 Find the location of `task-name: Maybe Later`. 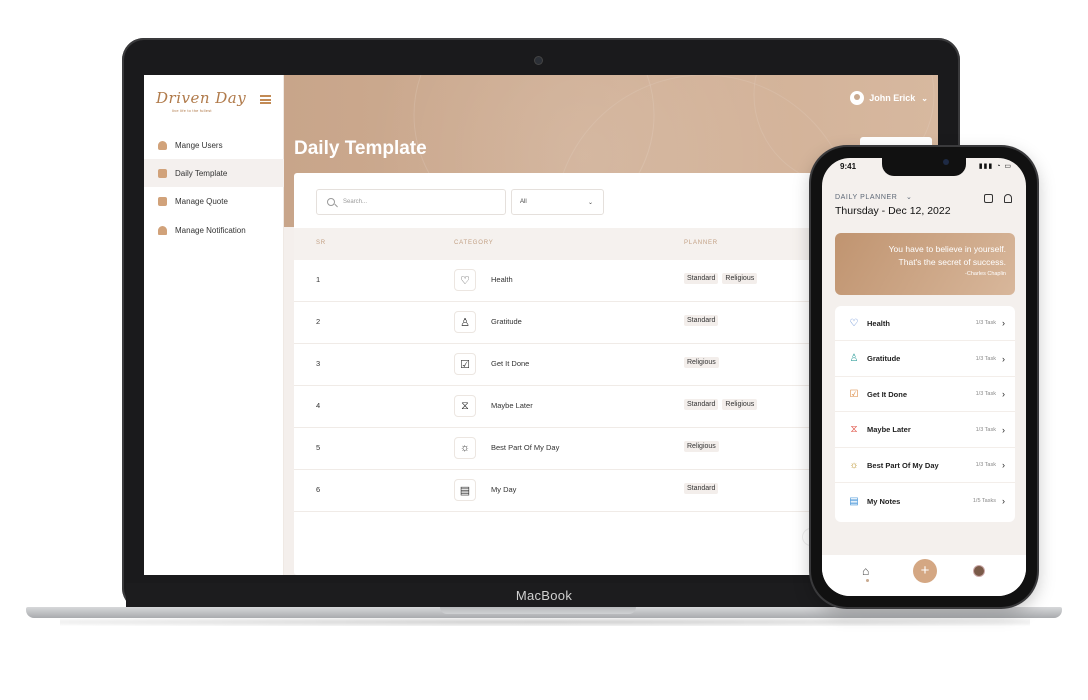

task-name: Maybe Later is located at coordinates (889, 429).